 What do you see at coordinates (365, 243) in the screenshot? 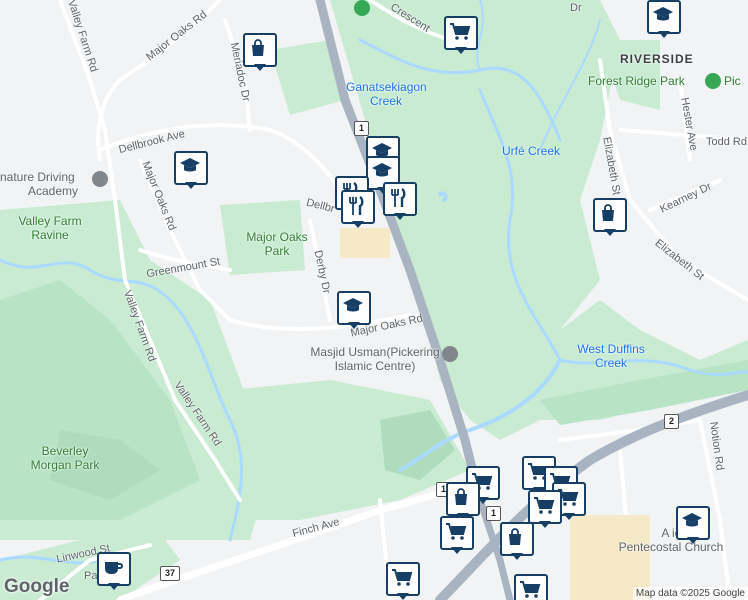
I see `commercial-block` at bounding box center [365, 243].